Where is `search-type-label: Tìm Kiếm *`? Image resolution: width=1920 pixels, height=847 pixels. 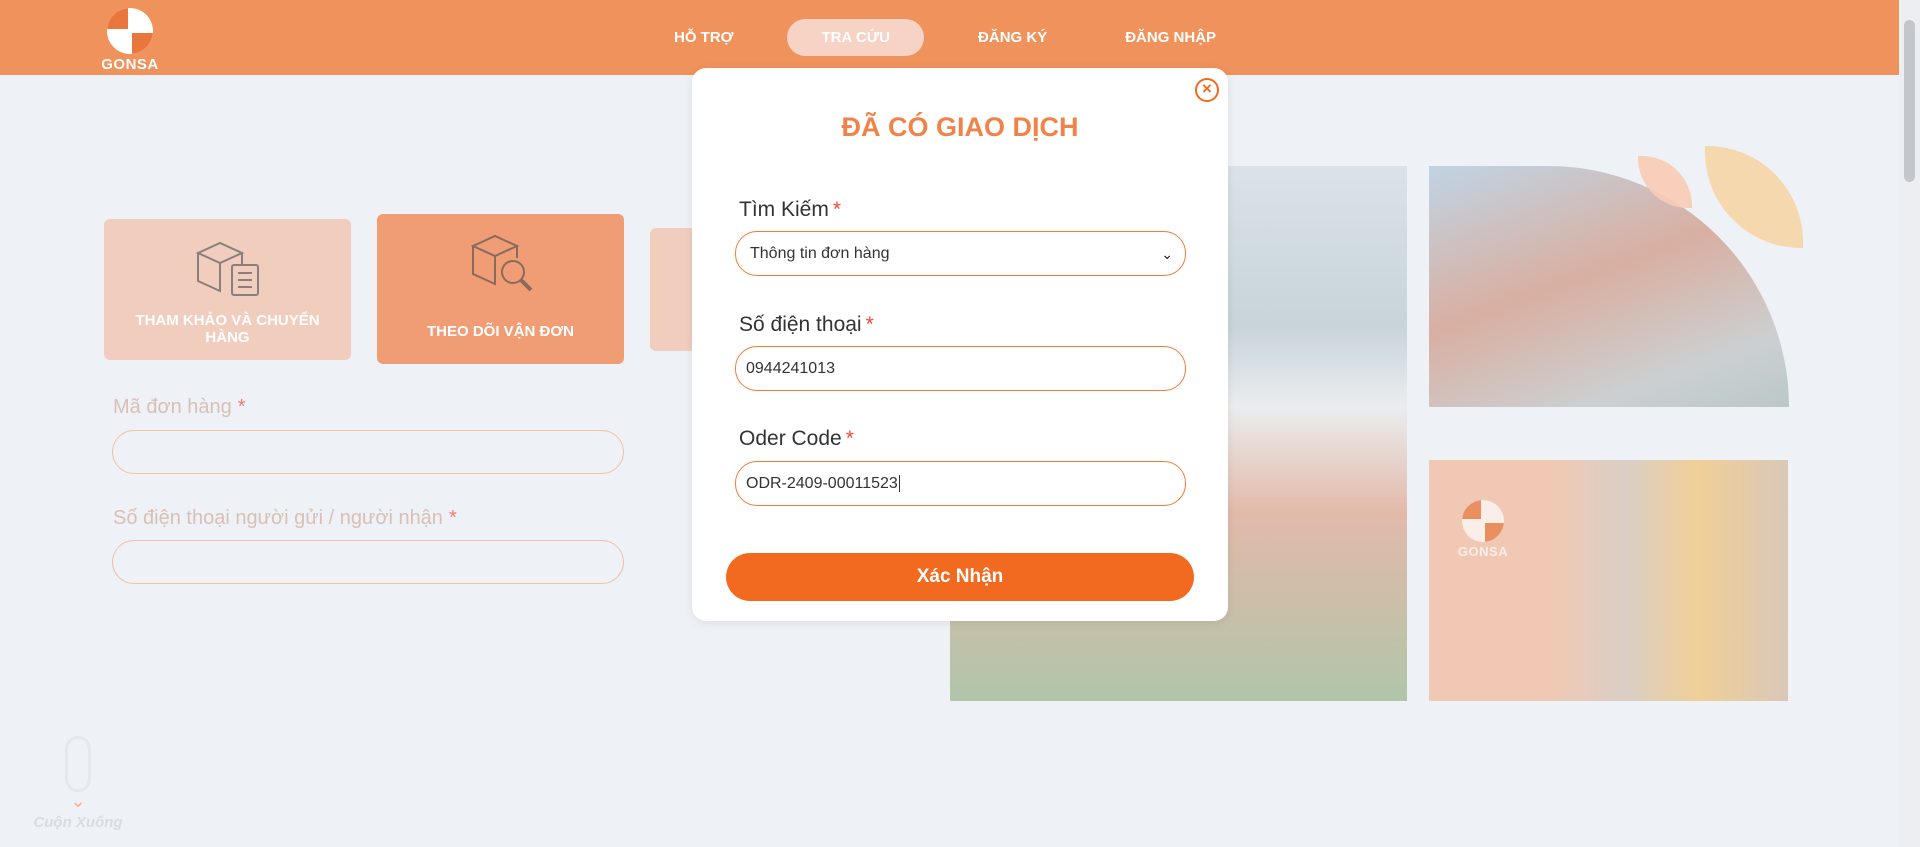 search-type-label: Tìm Kiếm * is located at coordinates (790, 210).